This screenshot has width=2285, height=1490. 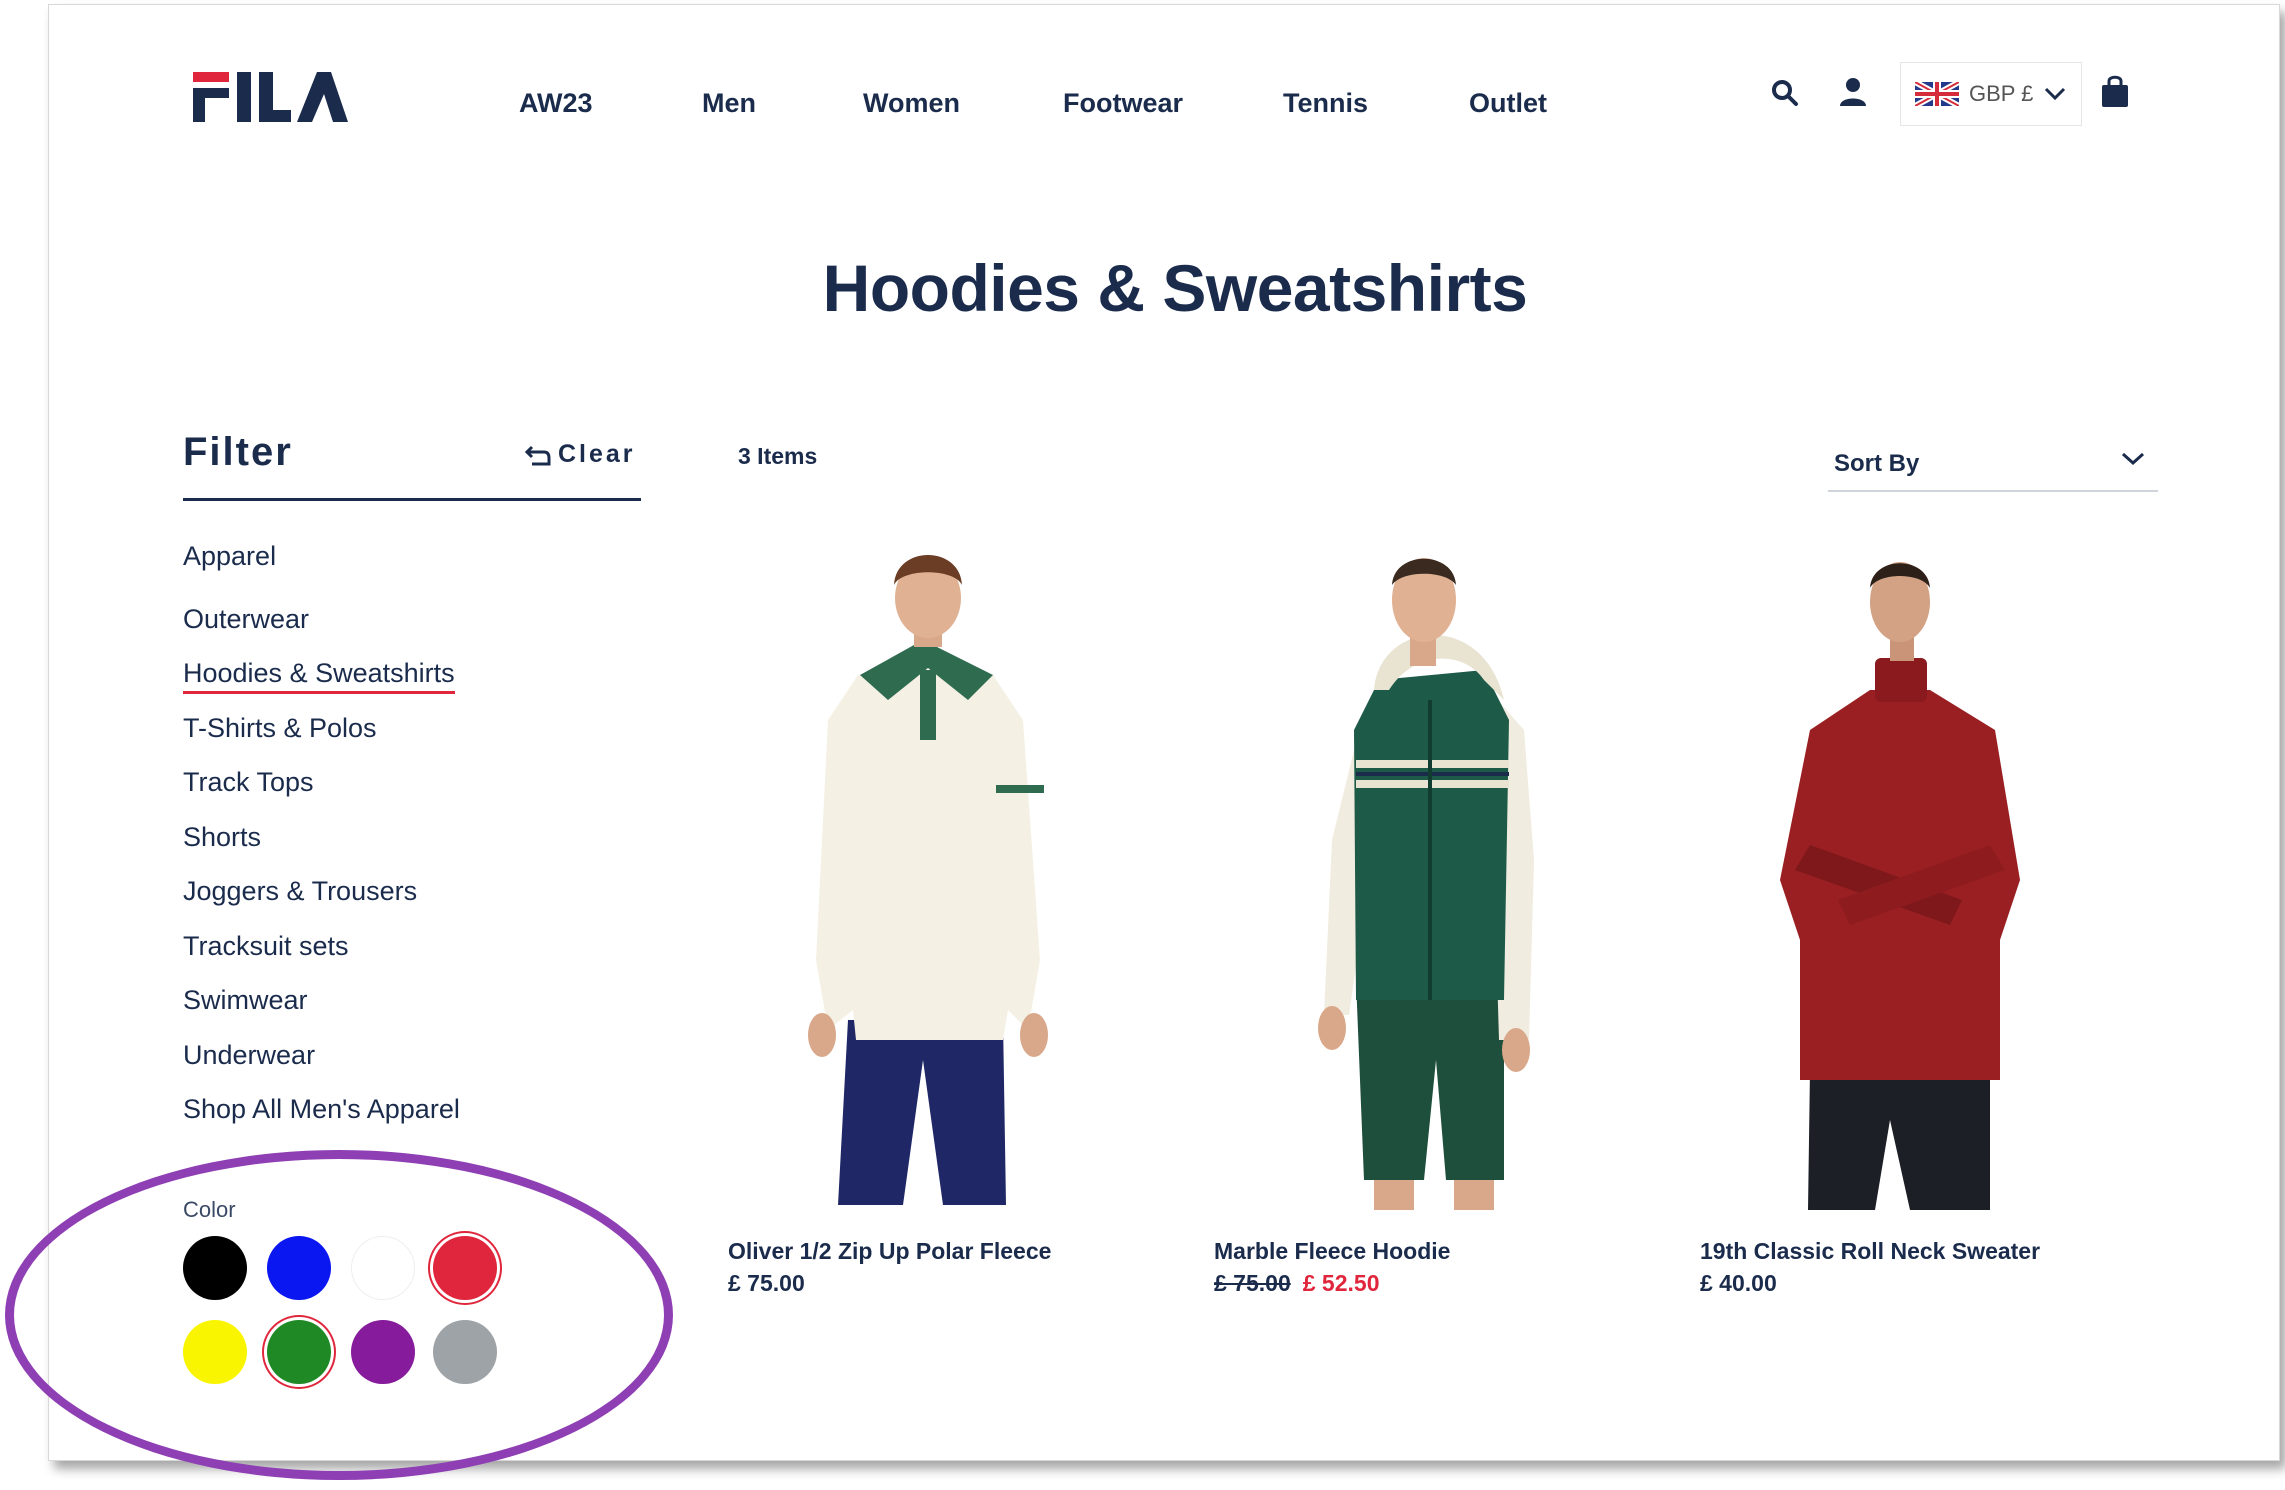 I want to click on search-icon, so click(x=1785, y=93).